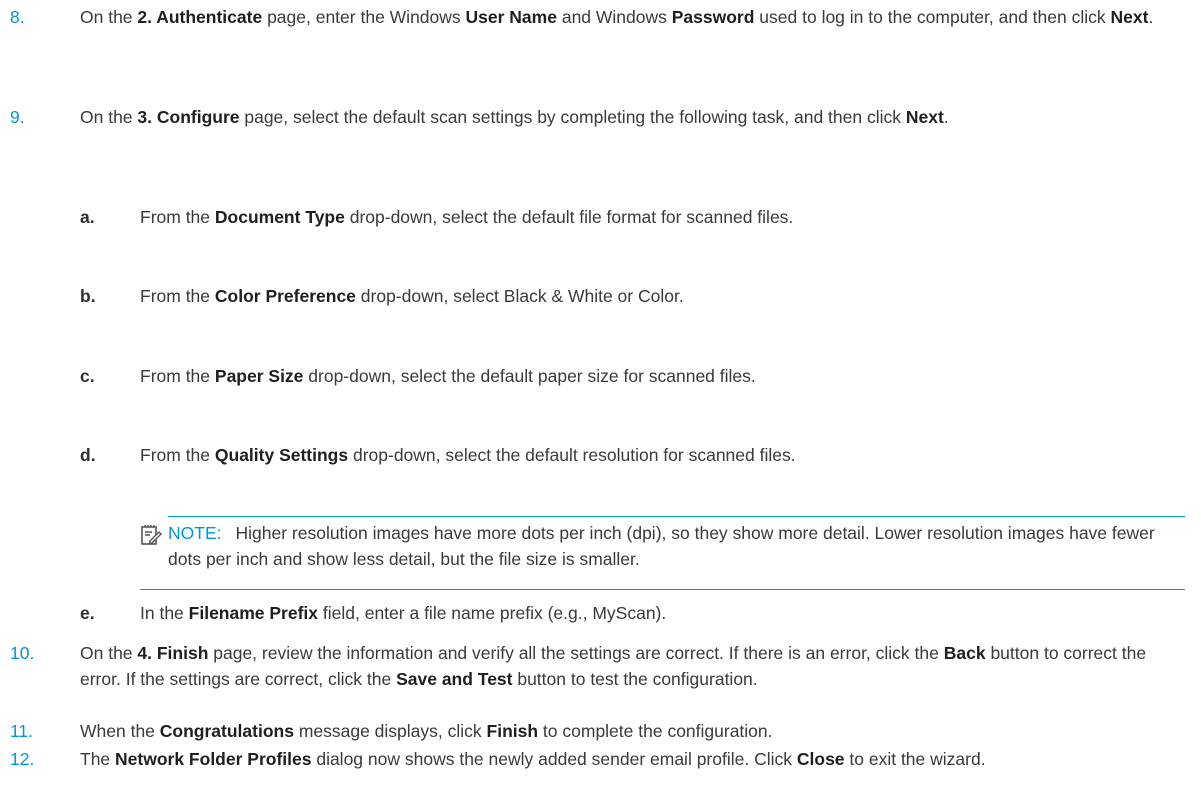 The image size is (1201, 796). What do you see at coordinates (676, 516) in the screenshot?
I see `note-top-rule` at bounding box center [676, 516].